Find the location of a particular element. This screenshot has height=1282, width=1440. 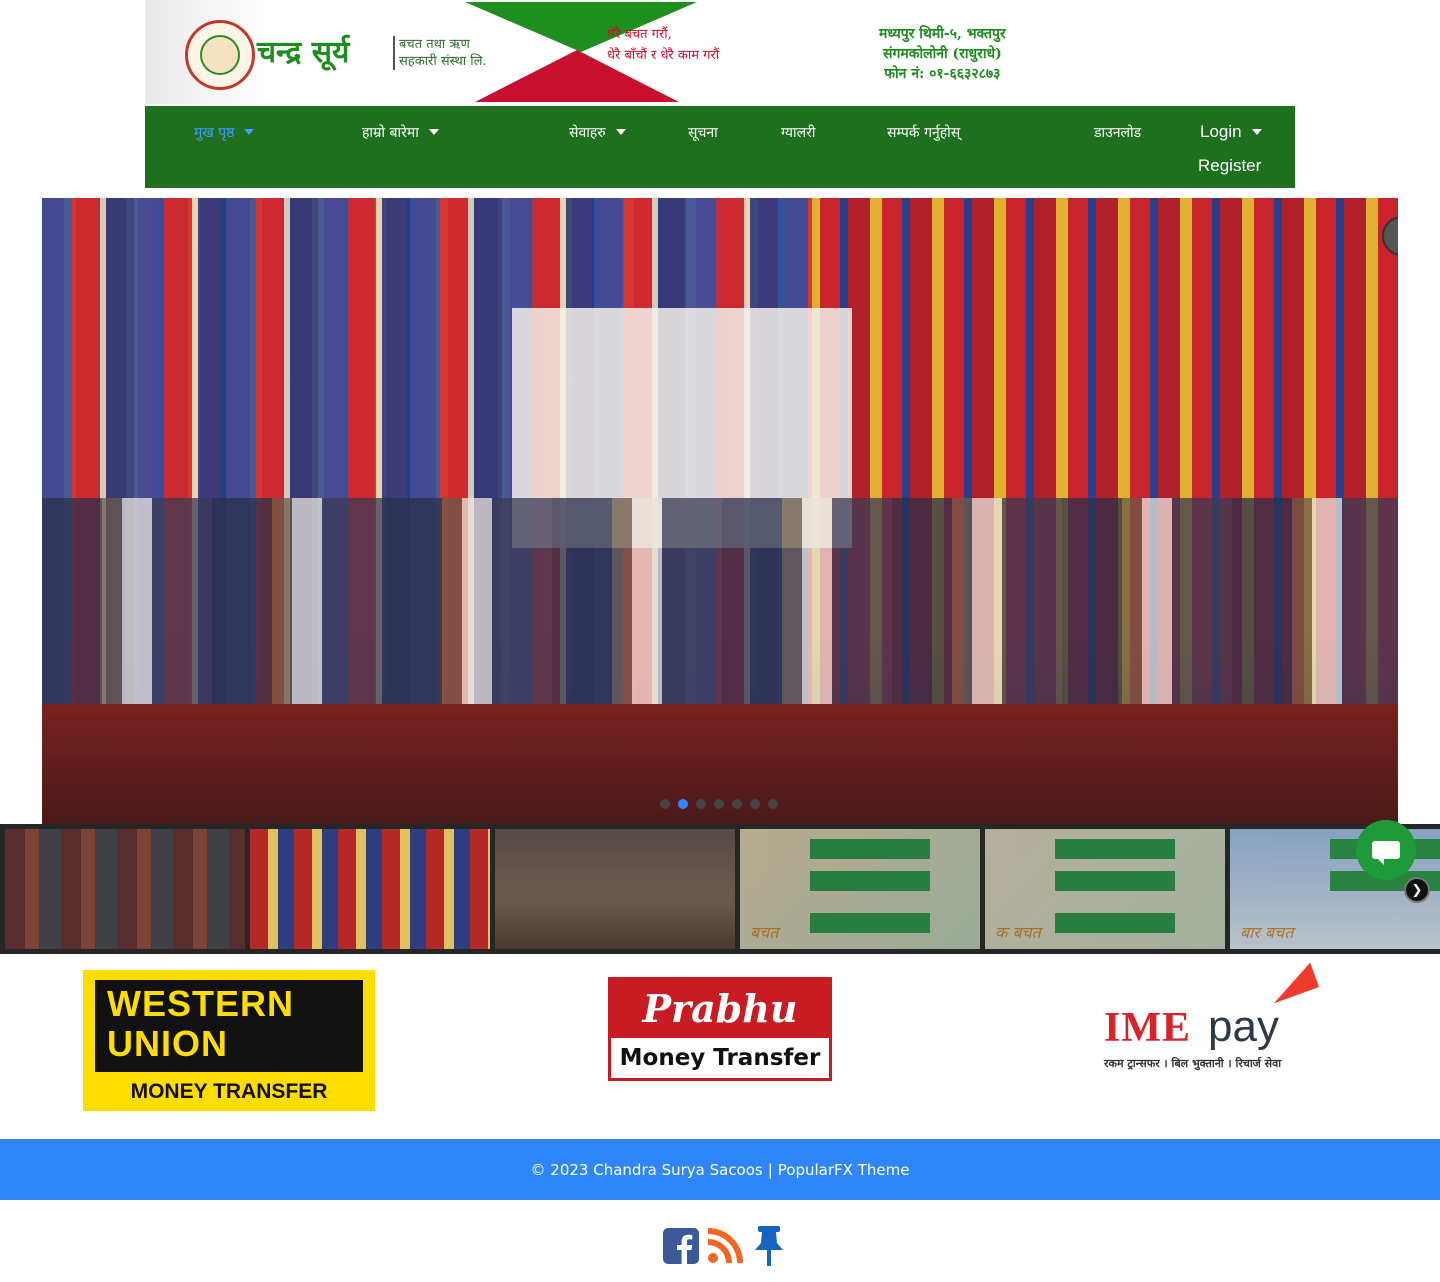

footer-theme-link: PopularFX Theme is located at coordinates (844, 1170).